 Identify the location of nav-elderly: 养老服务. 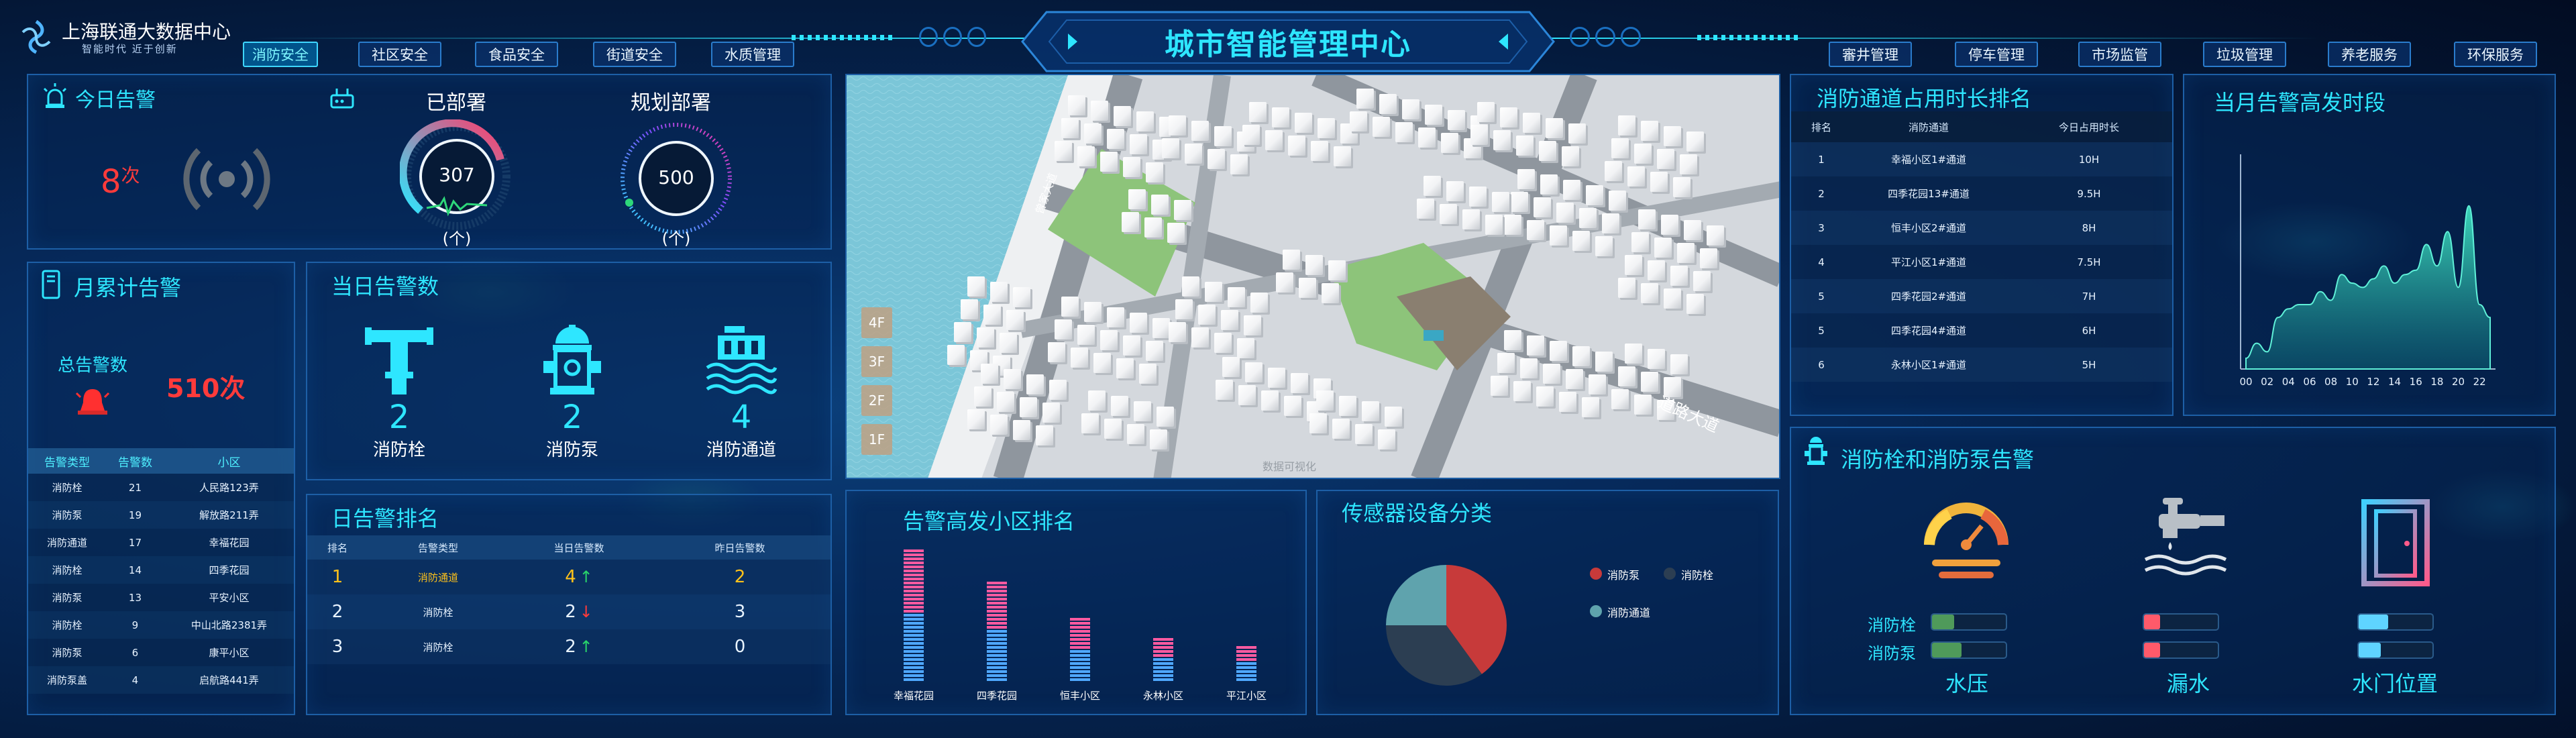
(2369, 54).